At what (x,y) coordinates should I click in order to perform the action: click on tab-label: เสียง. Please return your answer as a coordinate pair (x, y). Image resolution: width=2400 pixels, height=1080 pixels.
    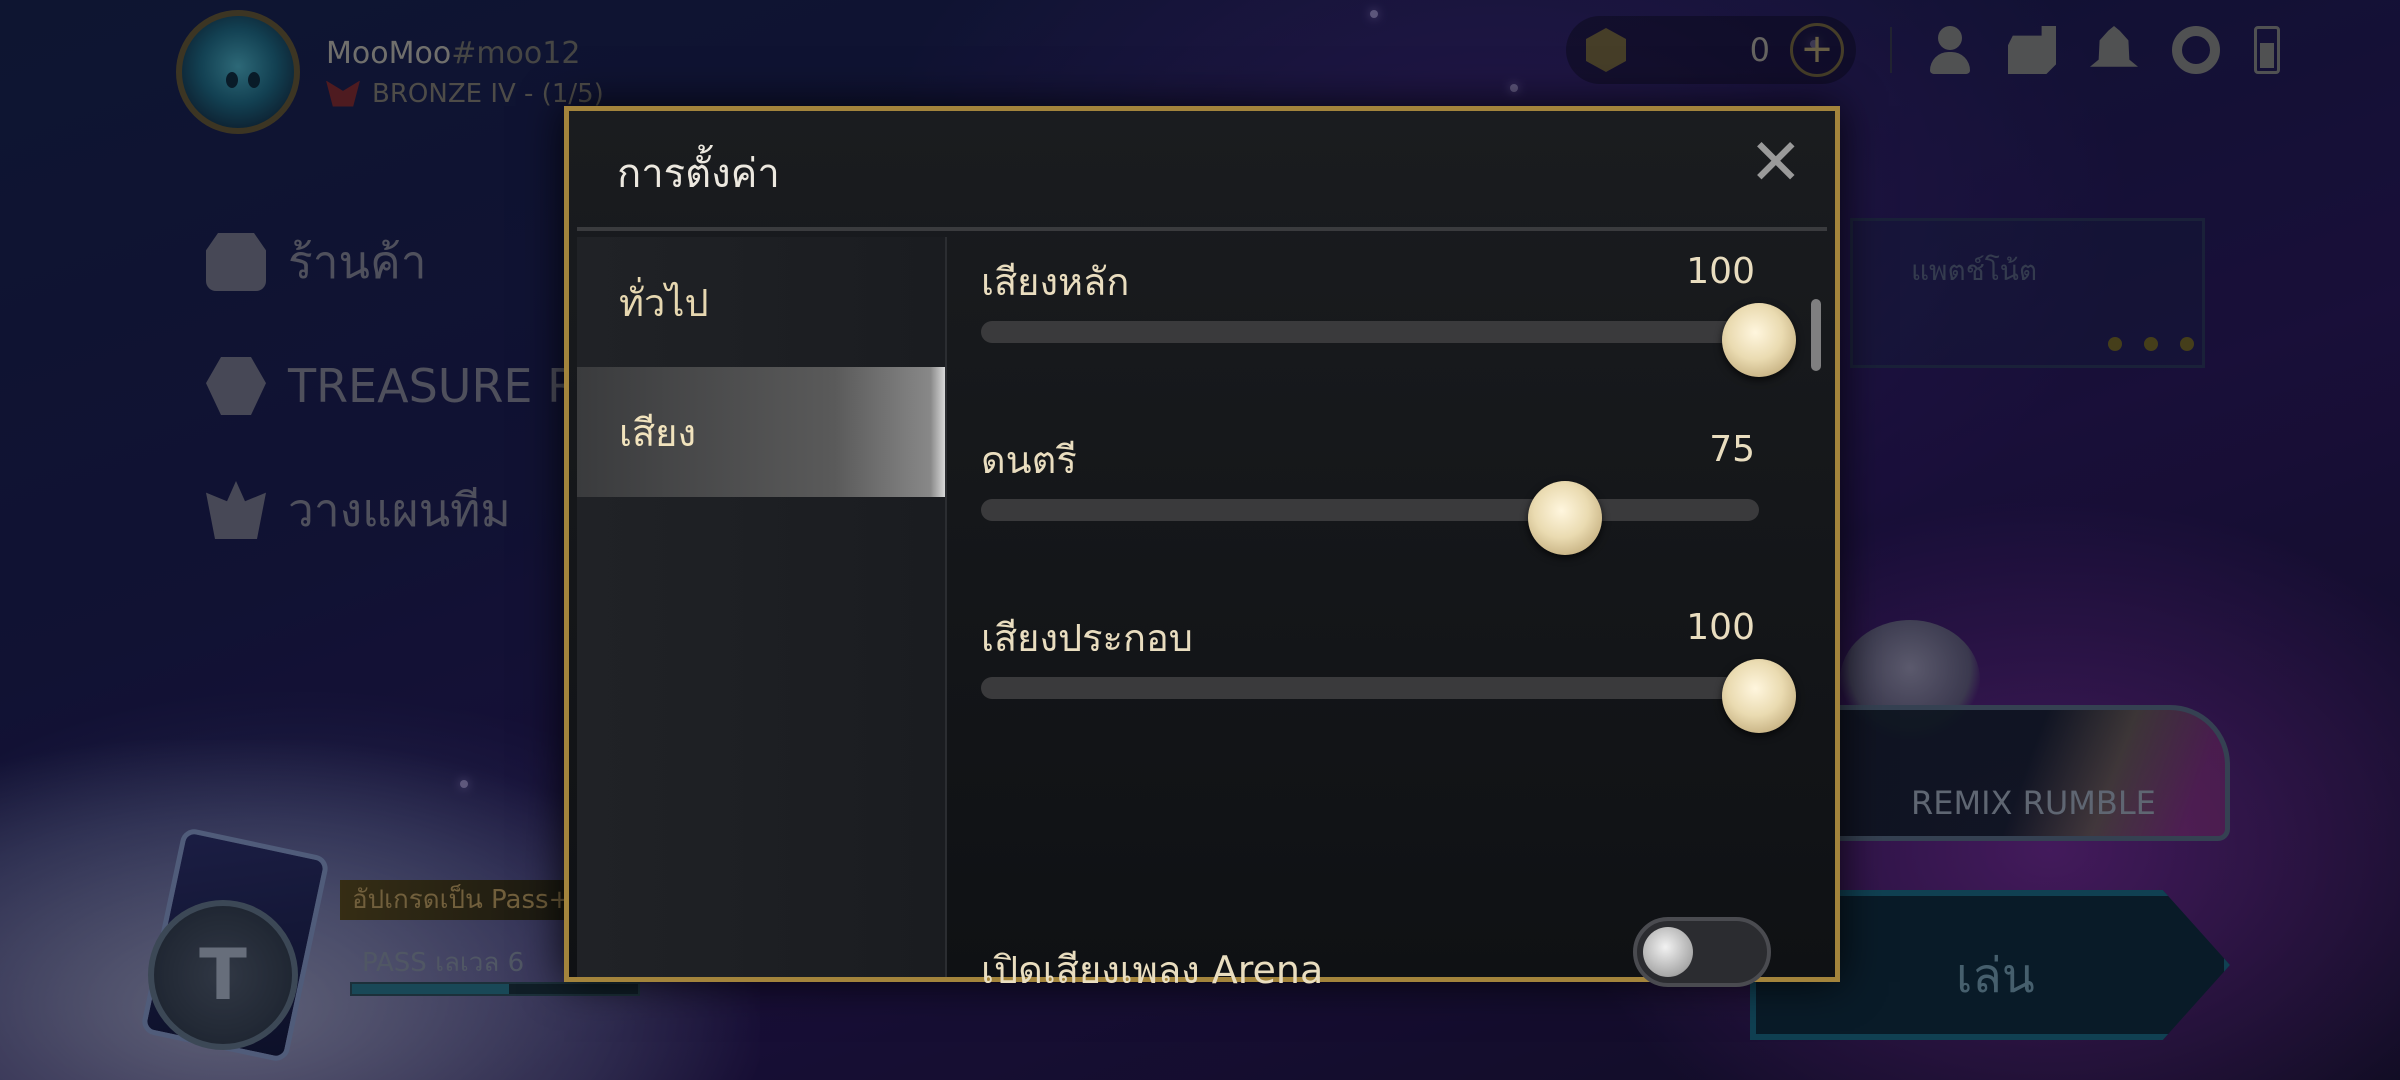
    Looking at the image, I should click on (658, 432).